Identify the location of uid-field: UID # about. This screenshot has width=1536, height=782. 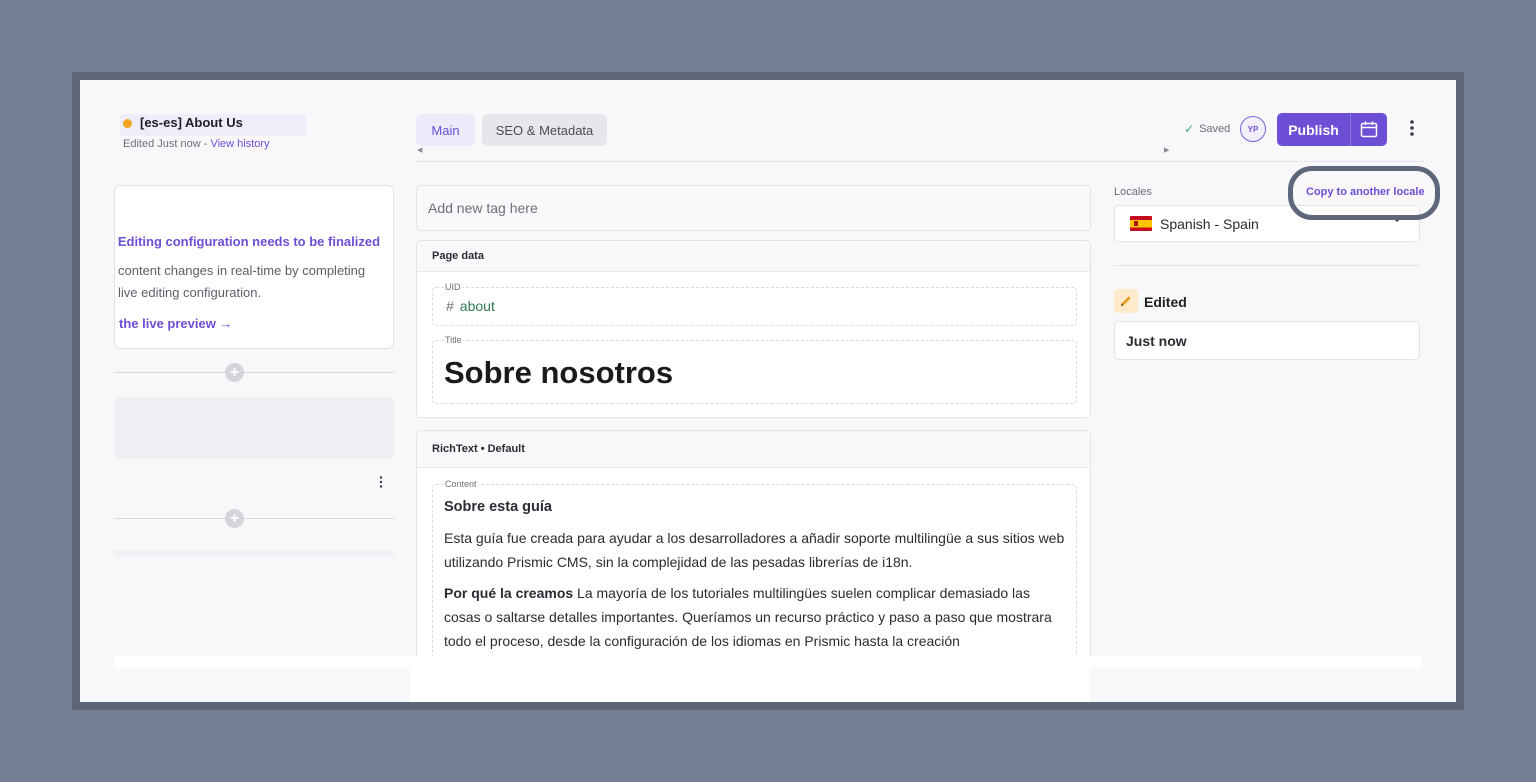
(754, 304).